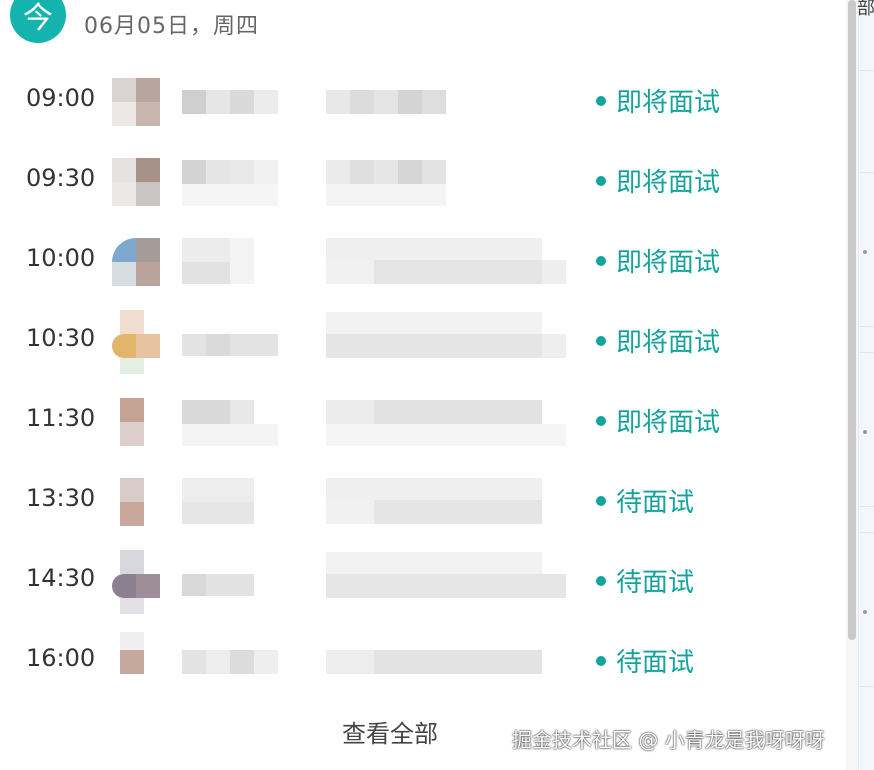 This screenshot has height=770, width=874. Describe the element at coordinates (865, 385) in the screenshot. I see `background-page-edge: 部` at that location.